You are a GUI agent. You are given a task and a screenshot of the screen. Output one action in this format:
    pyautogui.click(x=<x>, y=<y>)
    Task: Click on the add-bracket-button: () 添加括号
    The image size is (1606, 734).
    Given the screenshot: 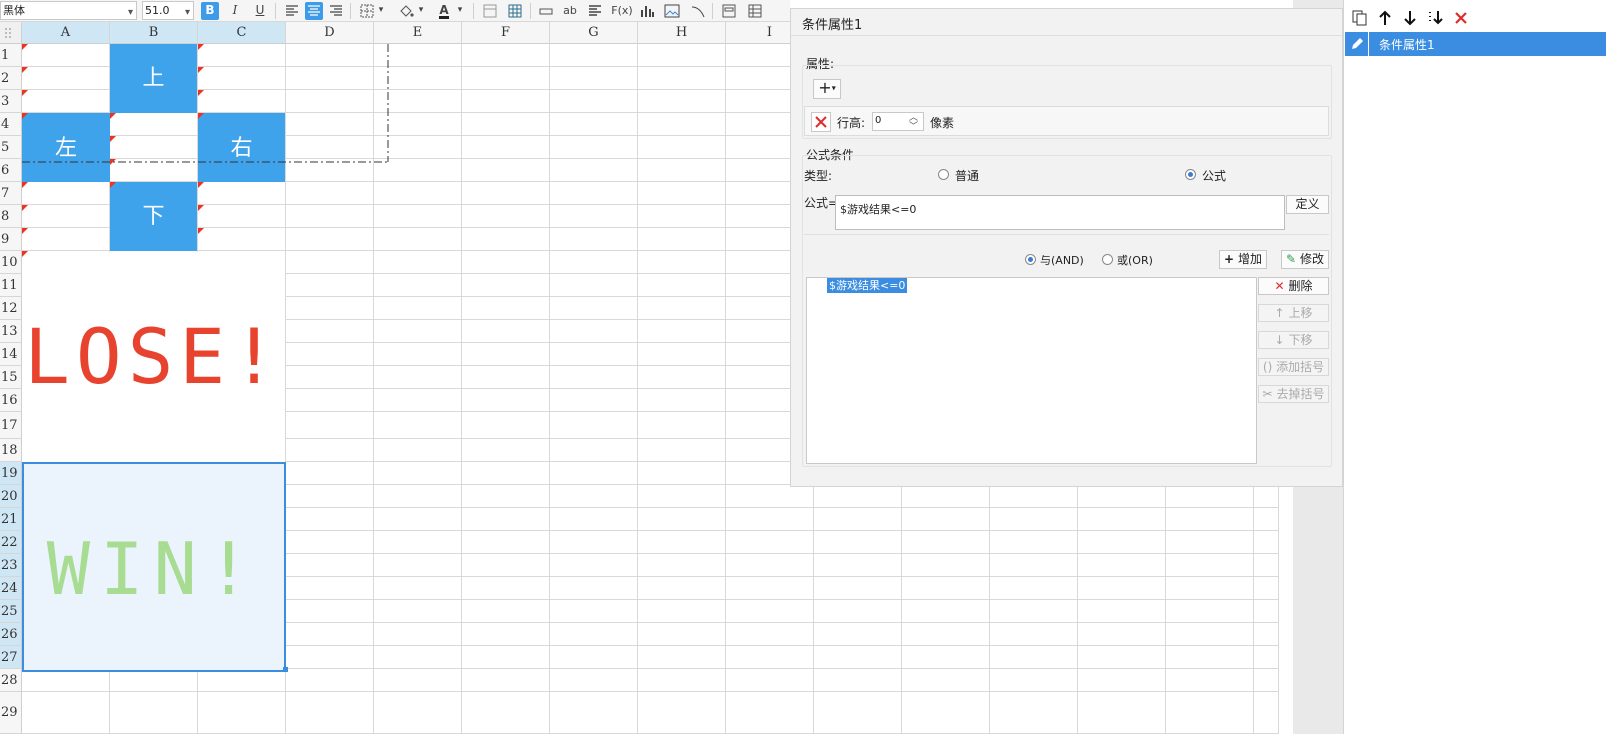 What is the action you would take?
    pyautogui.click(x=1293, y=367)
    